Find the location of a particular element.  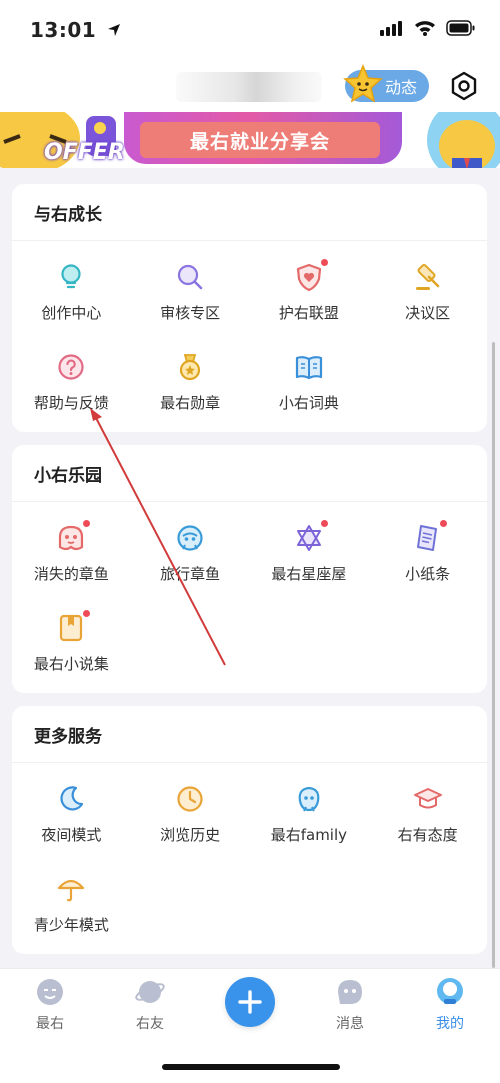

moon-icon is located at coordinates (72, 798).